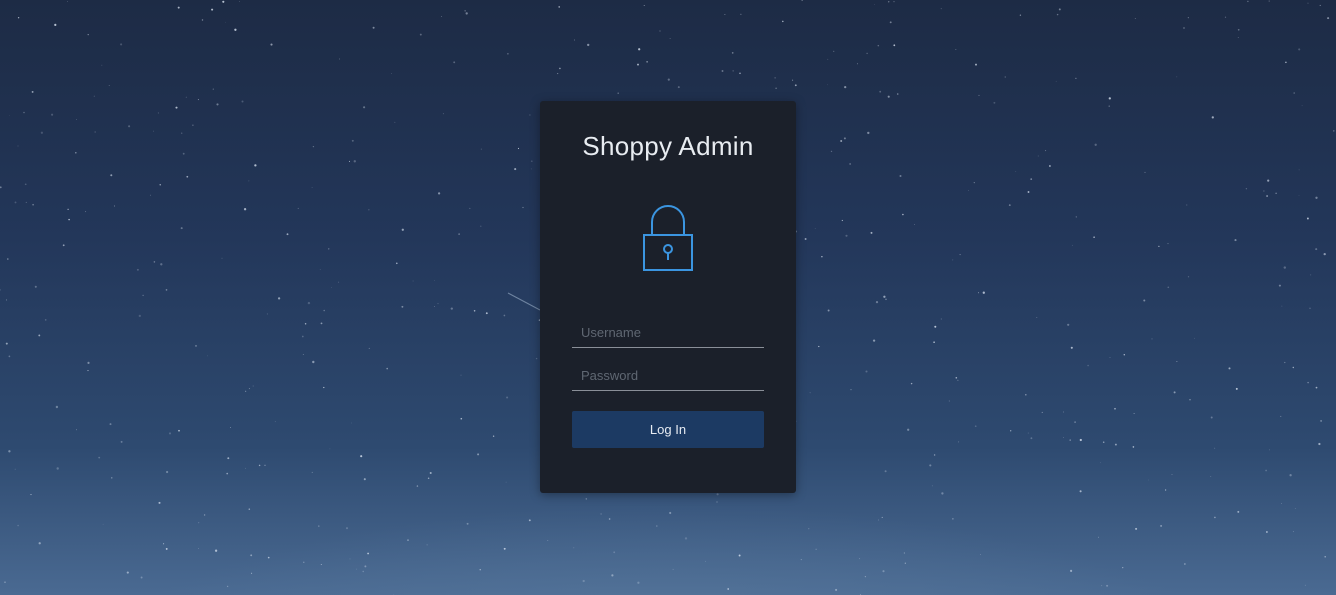  What do you see at coordinates (668, 429) in the screenshot?
I see `login-button: Log In` at bounding box center [668, 429].